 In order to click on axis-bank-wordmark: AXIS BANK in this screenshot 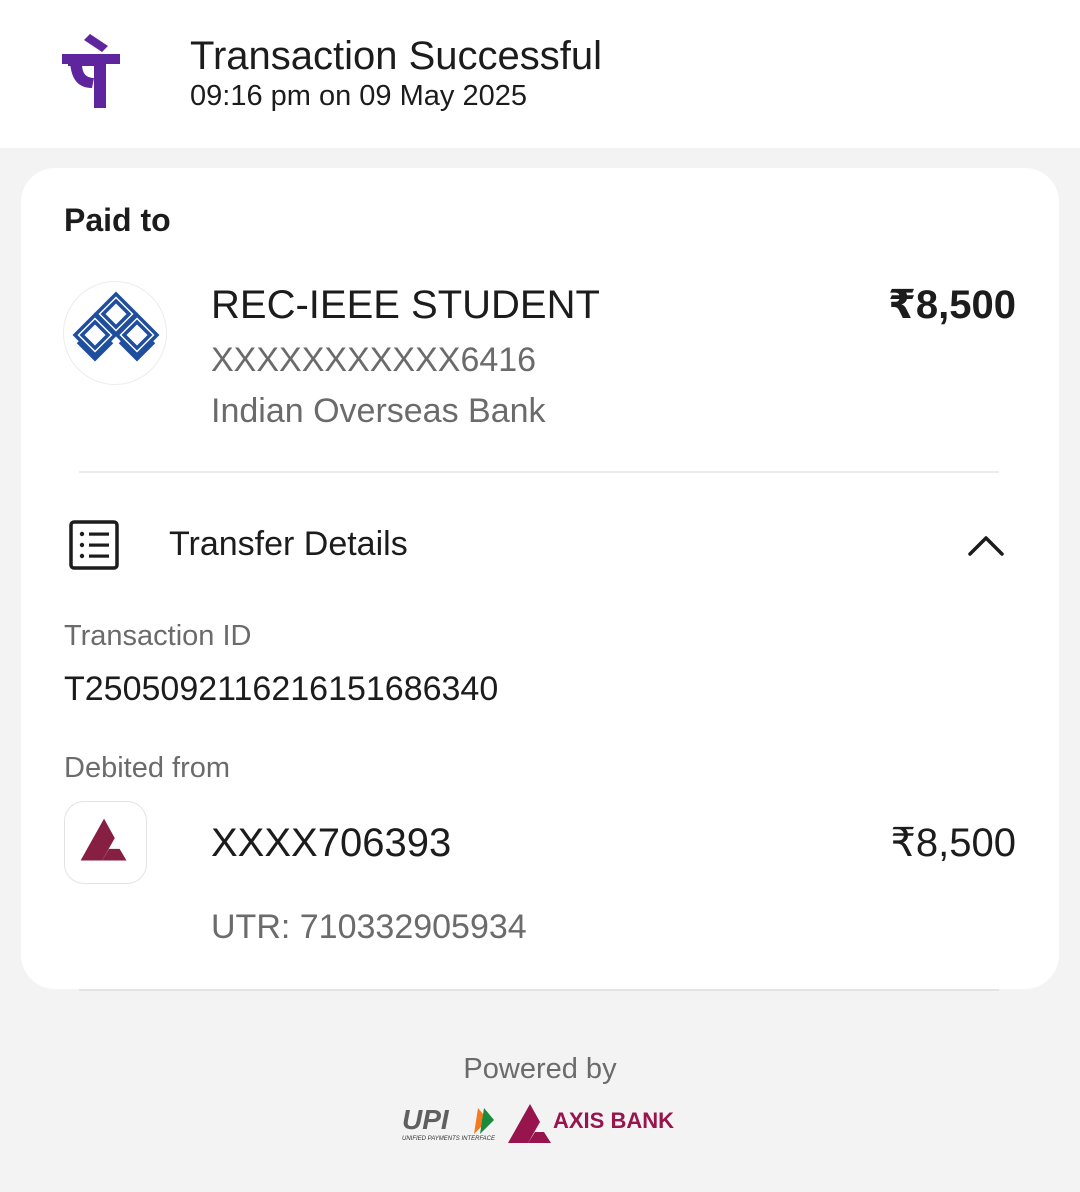, I will do `click(614, 1120)`.